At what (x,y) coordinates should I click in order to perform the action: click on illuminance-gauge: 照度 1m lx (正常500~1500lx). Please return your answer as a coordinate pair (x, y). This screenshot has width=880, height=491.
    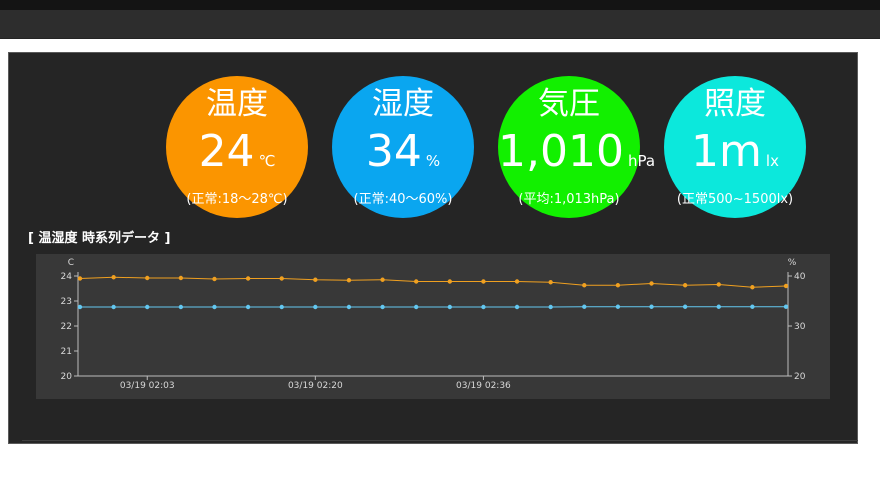
    Looking at the image, I should click on (735, 147).